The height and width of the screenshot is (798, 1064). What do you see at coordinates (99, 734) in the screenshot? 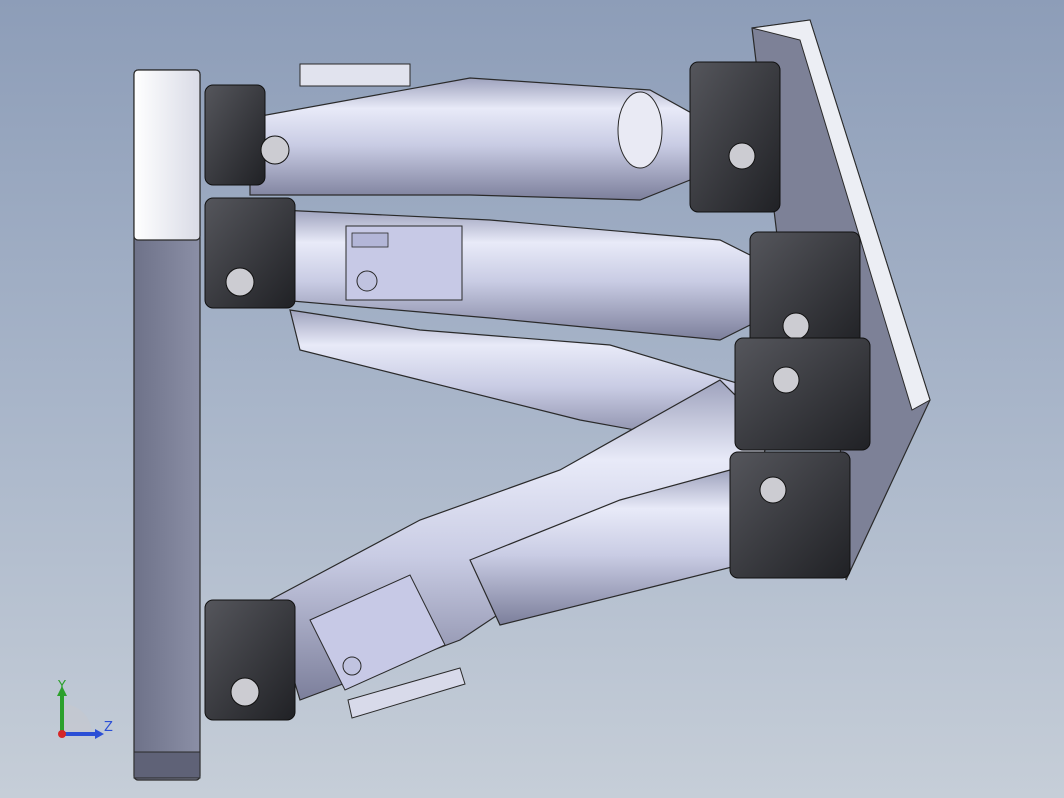
I see `z-axis-arrow` at bounding box center [99, 734].